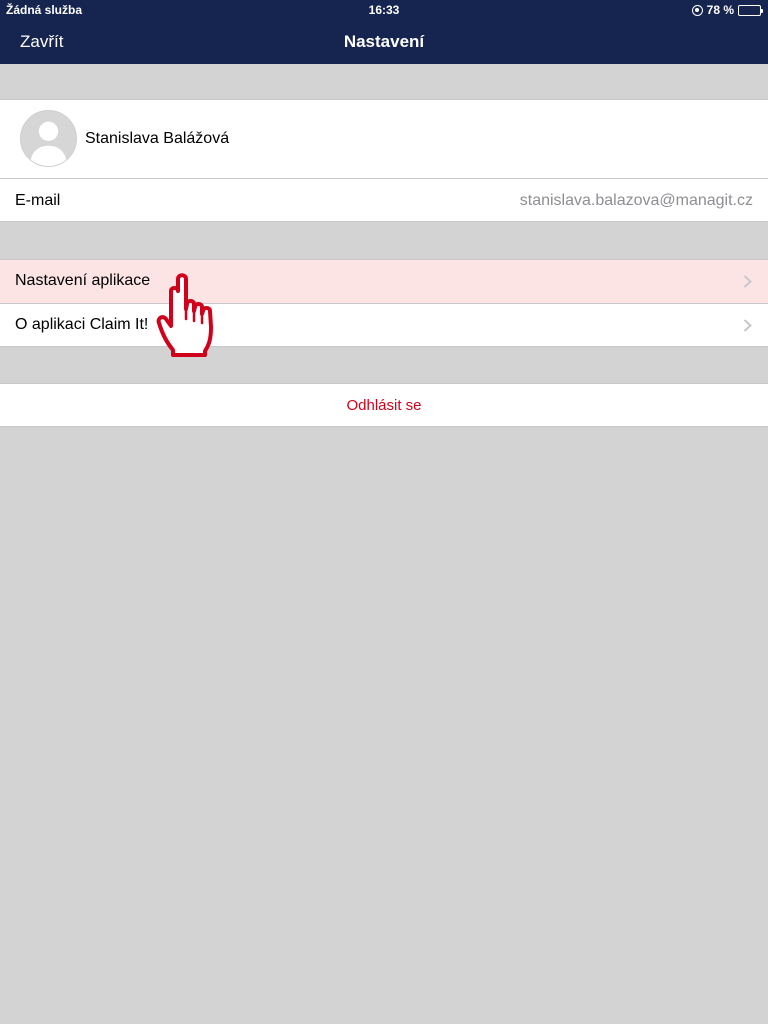 The image size is (768, 1024). Describe the element at coordinates (384, 139) in the screenshot. I see `profile-row: Stanislava Balážová` at that location.